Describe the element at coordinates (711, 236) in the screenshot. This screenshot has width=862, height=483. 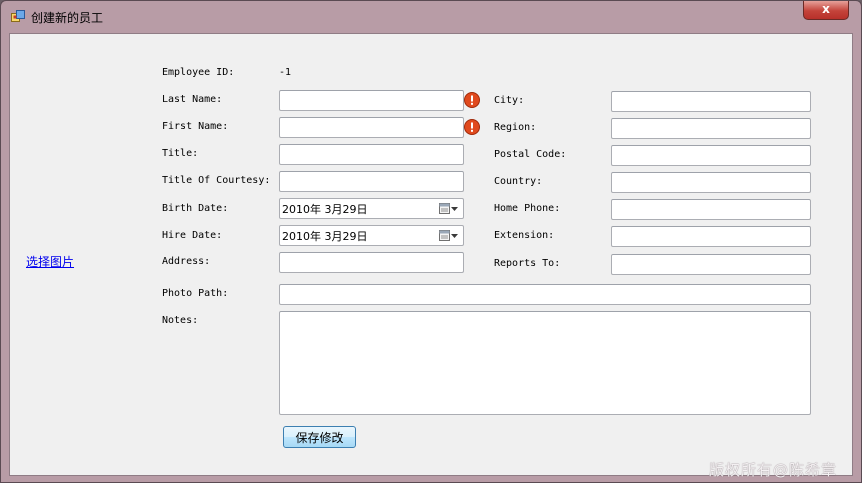
I see `extension-input` at that location.